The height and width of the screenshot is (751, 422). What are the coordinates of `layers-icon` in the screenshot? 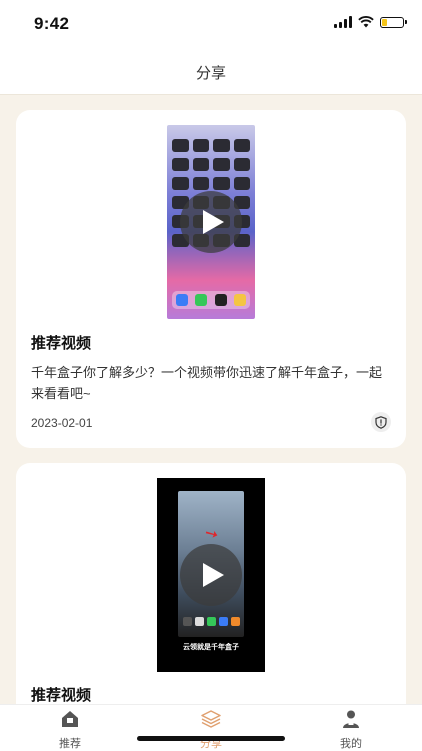 It's located at (211, 719).